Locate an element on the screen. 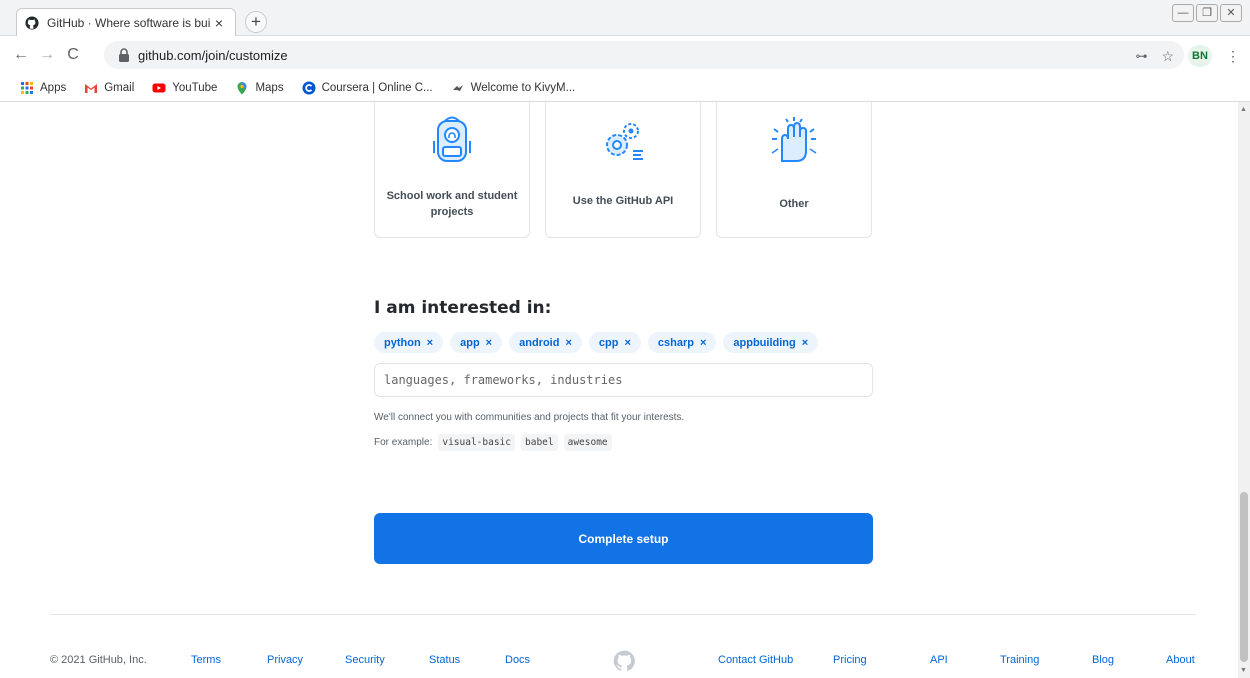 The height and width of the screenshot is (678, 1250). close-window-button: ✕ is located at coordinates (1231, 13).